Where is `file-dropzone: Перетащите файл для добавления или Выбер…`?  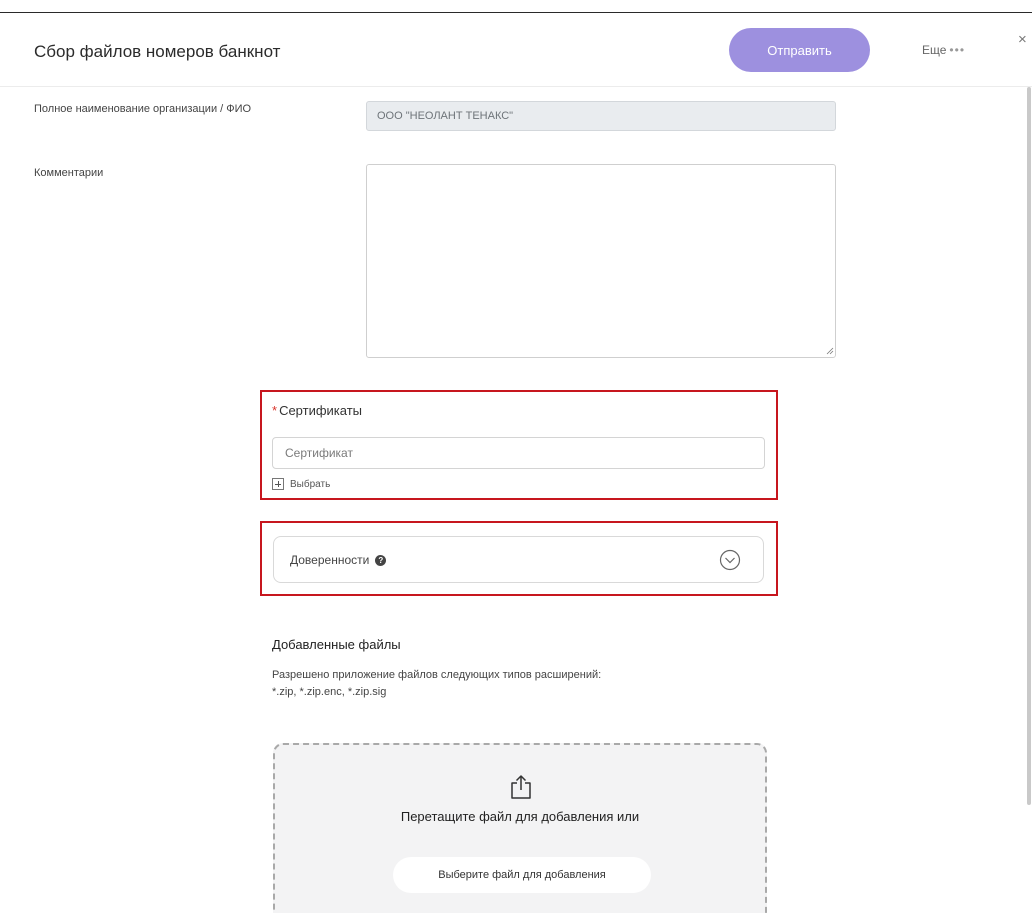
file-dropzone: Перетащите файл для добавления или Выбер… is located at coordinates (520, 828).